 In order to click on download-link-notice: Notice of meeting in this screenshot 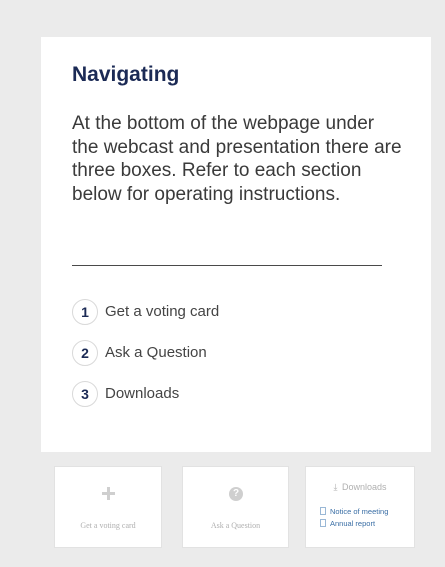, I will do `click(354, 511)`.